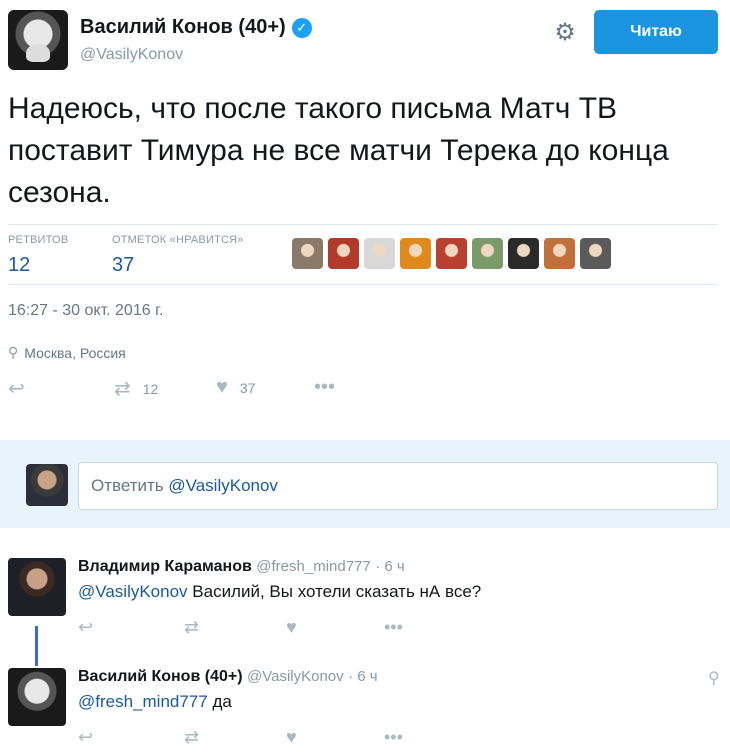 Image resolution: width=730 pixels, height=752 pixels. I want to click on more-button: •••, so click(324, 387).